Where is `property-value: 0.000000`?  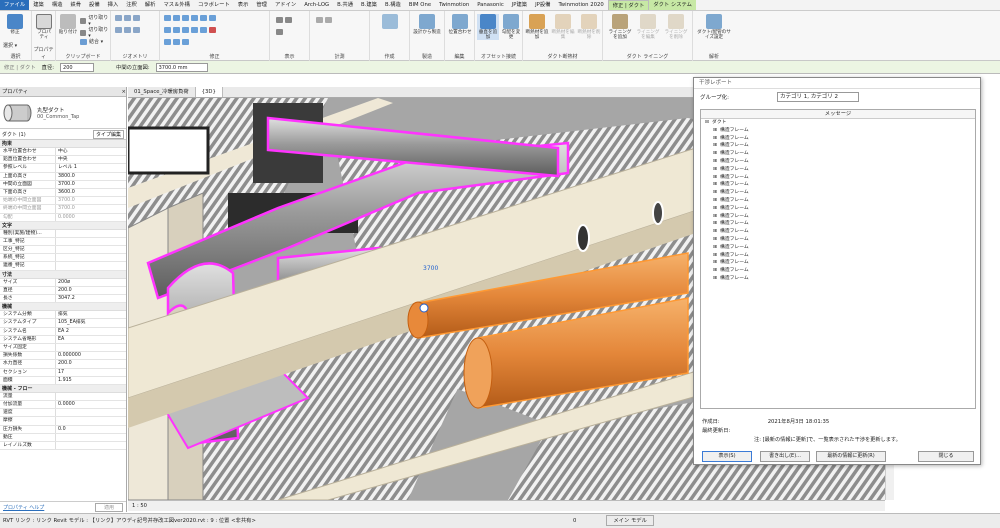
property-value: 0.000000 is located at coordinates (91, 355).